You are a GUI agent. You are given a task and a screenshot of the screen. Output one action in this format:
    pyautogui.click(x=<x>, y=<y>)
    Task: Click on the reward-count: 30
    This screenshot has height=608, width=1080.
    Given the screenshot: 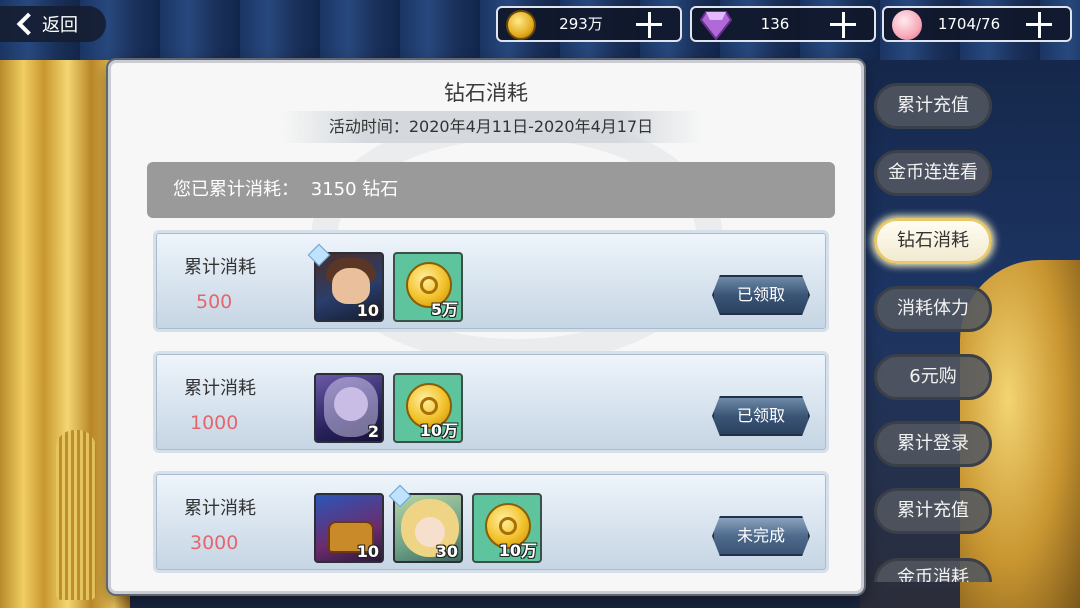 What is the action you would take?
    pyautogui.click(x=446, y=551)
    